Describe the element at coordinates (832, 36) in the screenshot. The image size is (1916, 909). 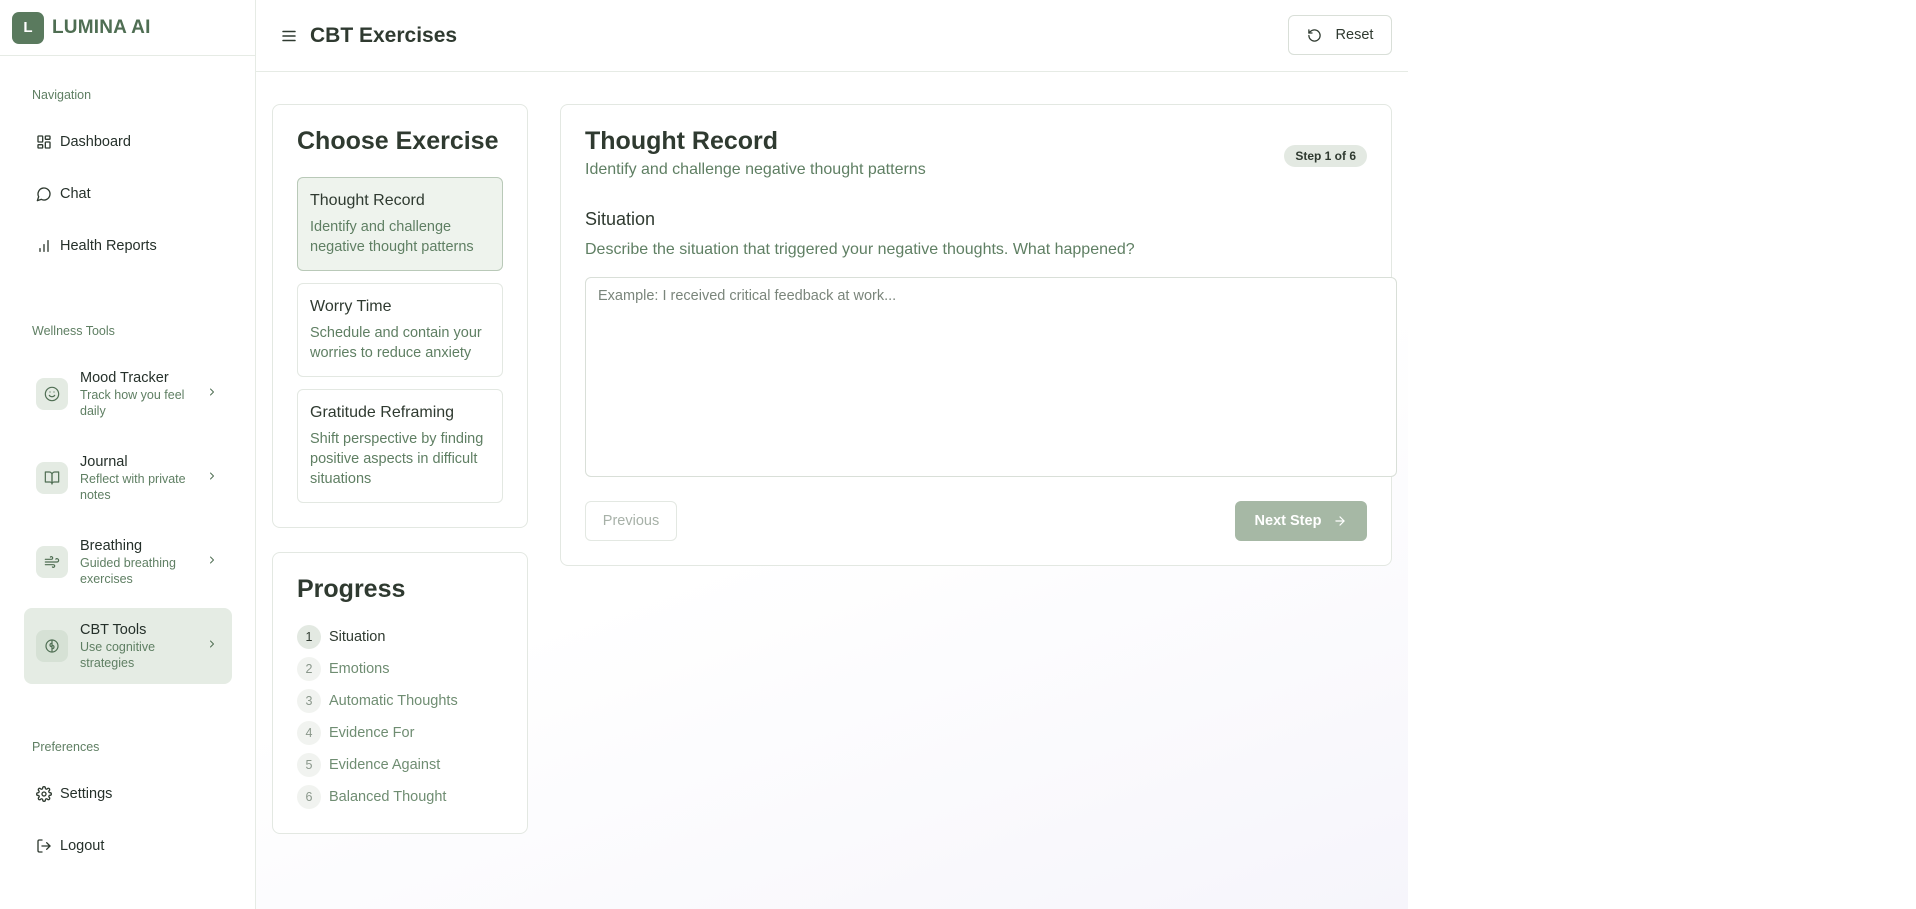
I see `topbar: CBT Exercises Reset` at that location.